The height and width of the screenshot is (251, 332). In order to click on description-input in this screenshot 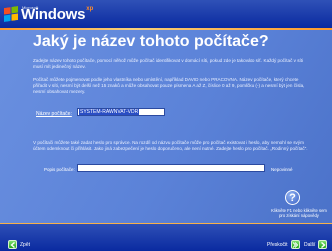, I will do `click(171, 168)`.